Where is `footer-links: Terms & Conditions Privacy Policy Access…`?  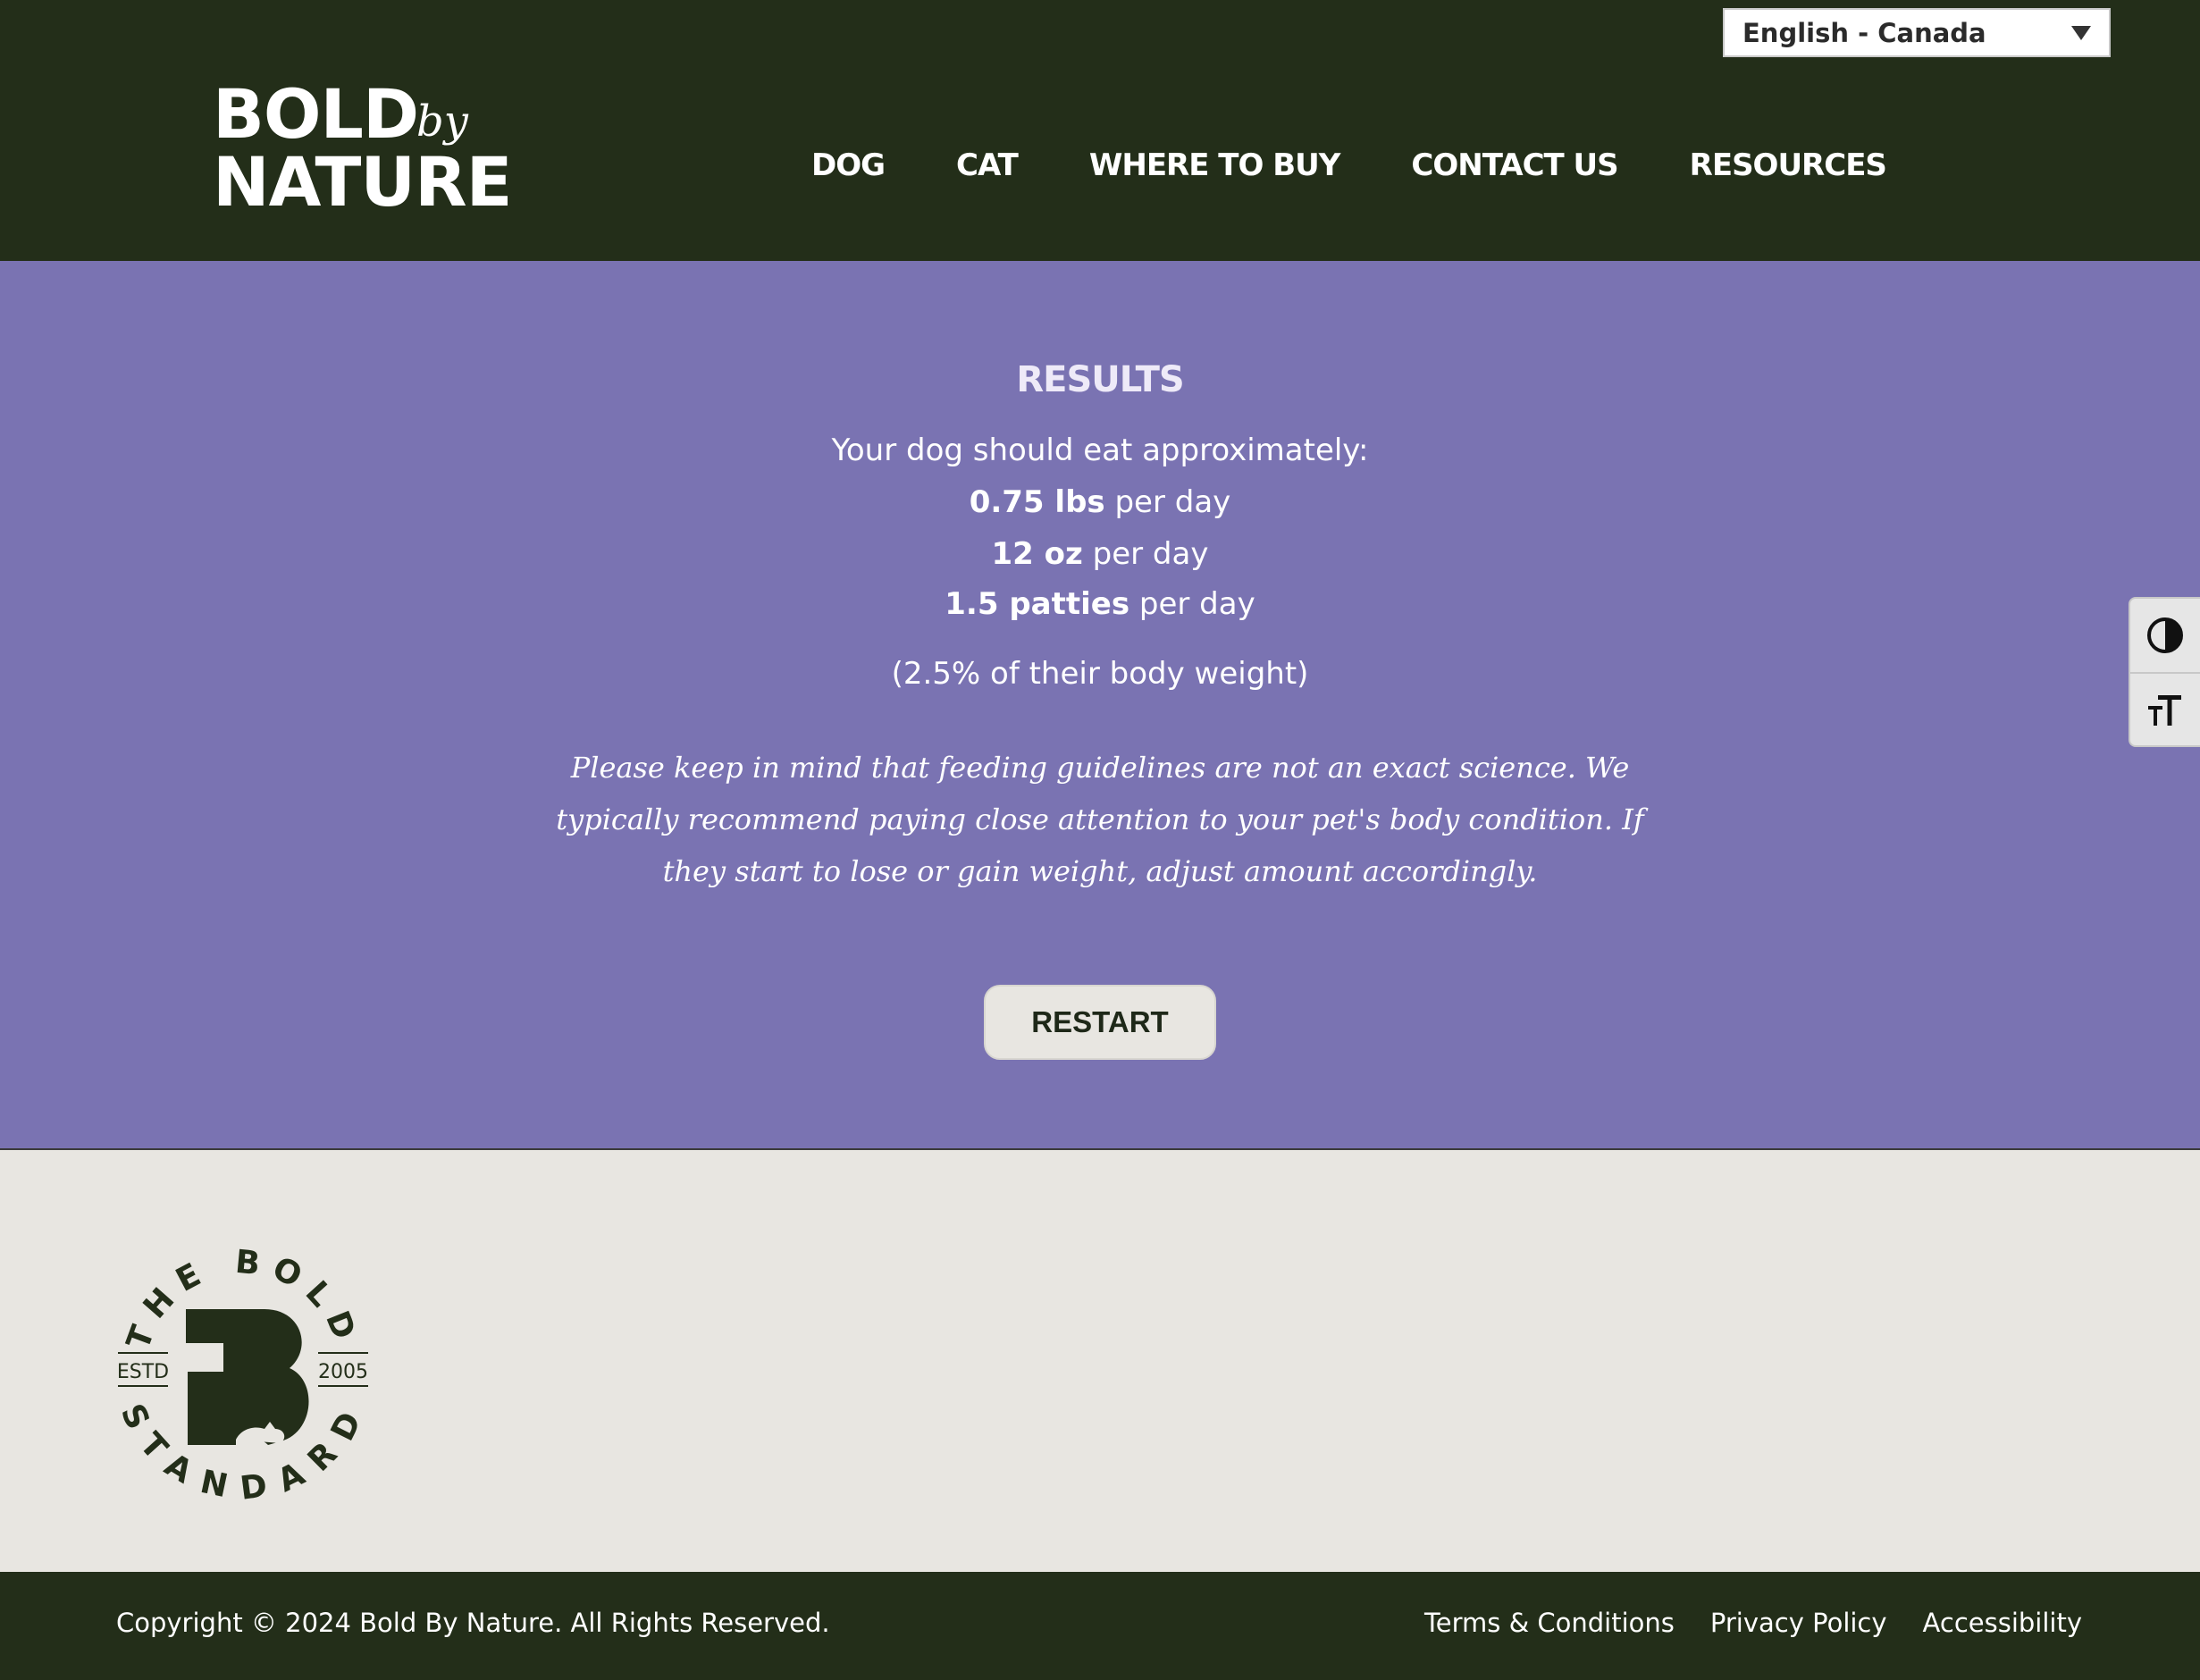
footer-links: Terms & Conditions Privacy Policy Access… is located at coordinates (1735, 1623).